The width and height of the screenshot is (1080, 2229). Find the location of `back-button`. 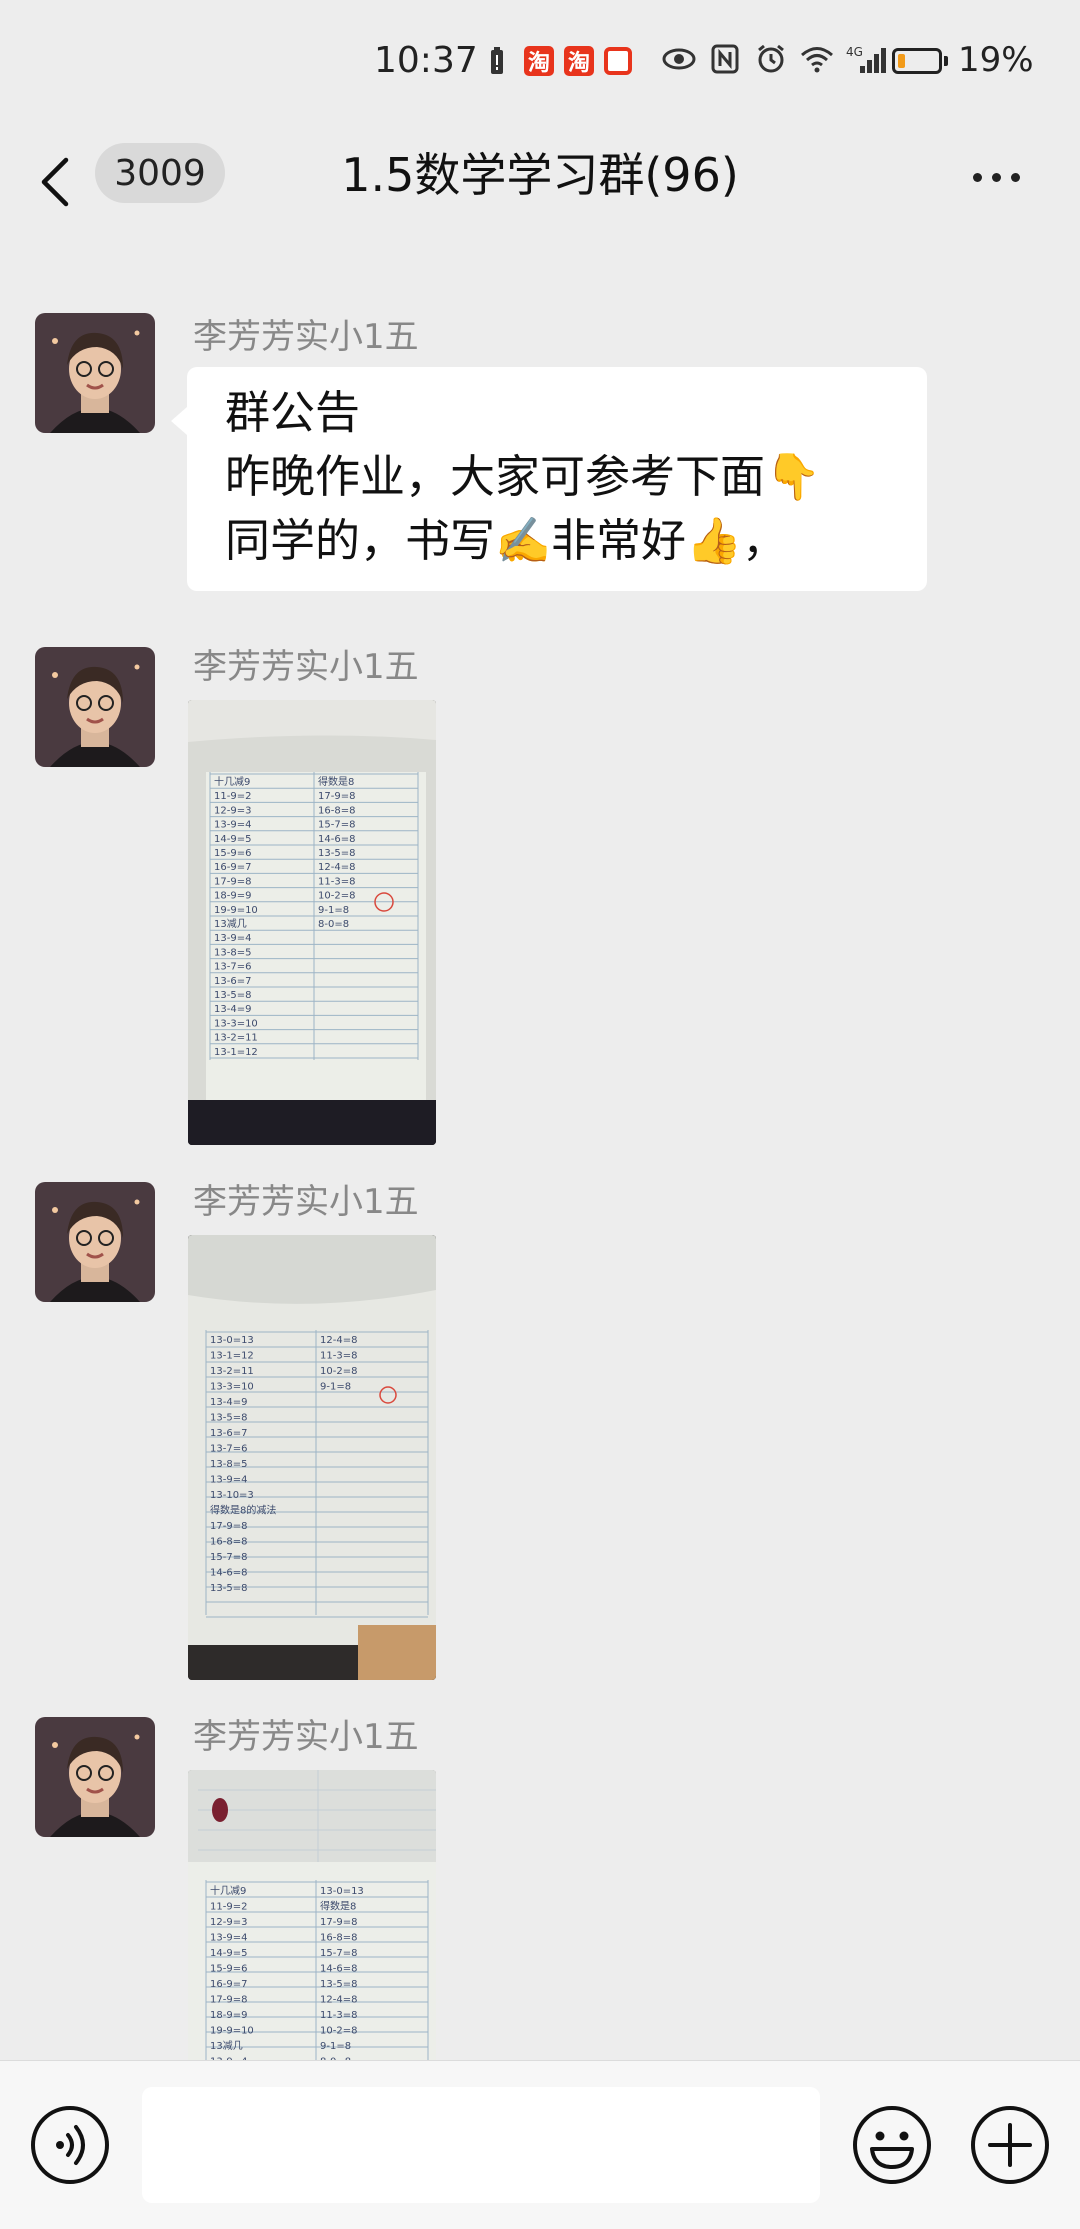

back-button is located at coordinates (60, 182).